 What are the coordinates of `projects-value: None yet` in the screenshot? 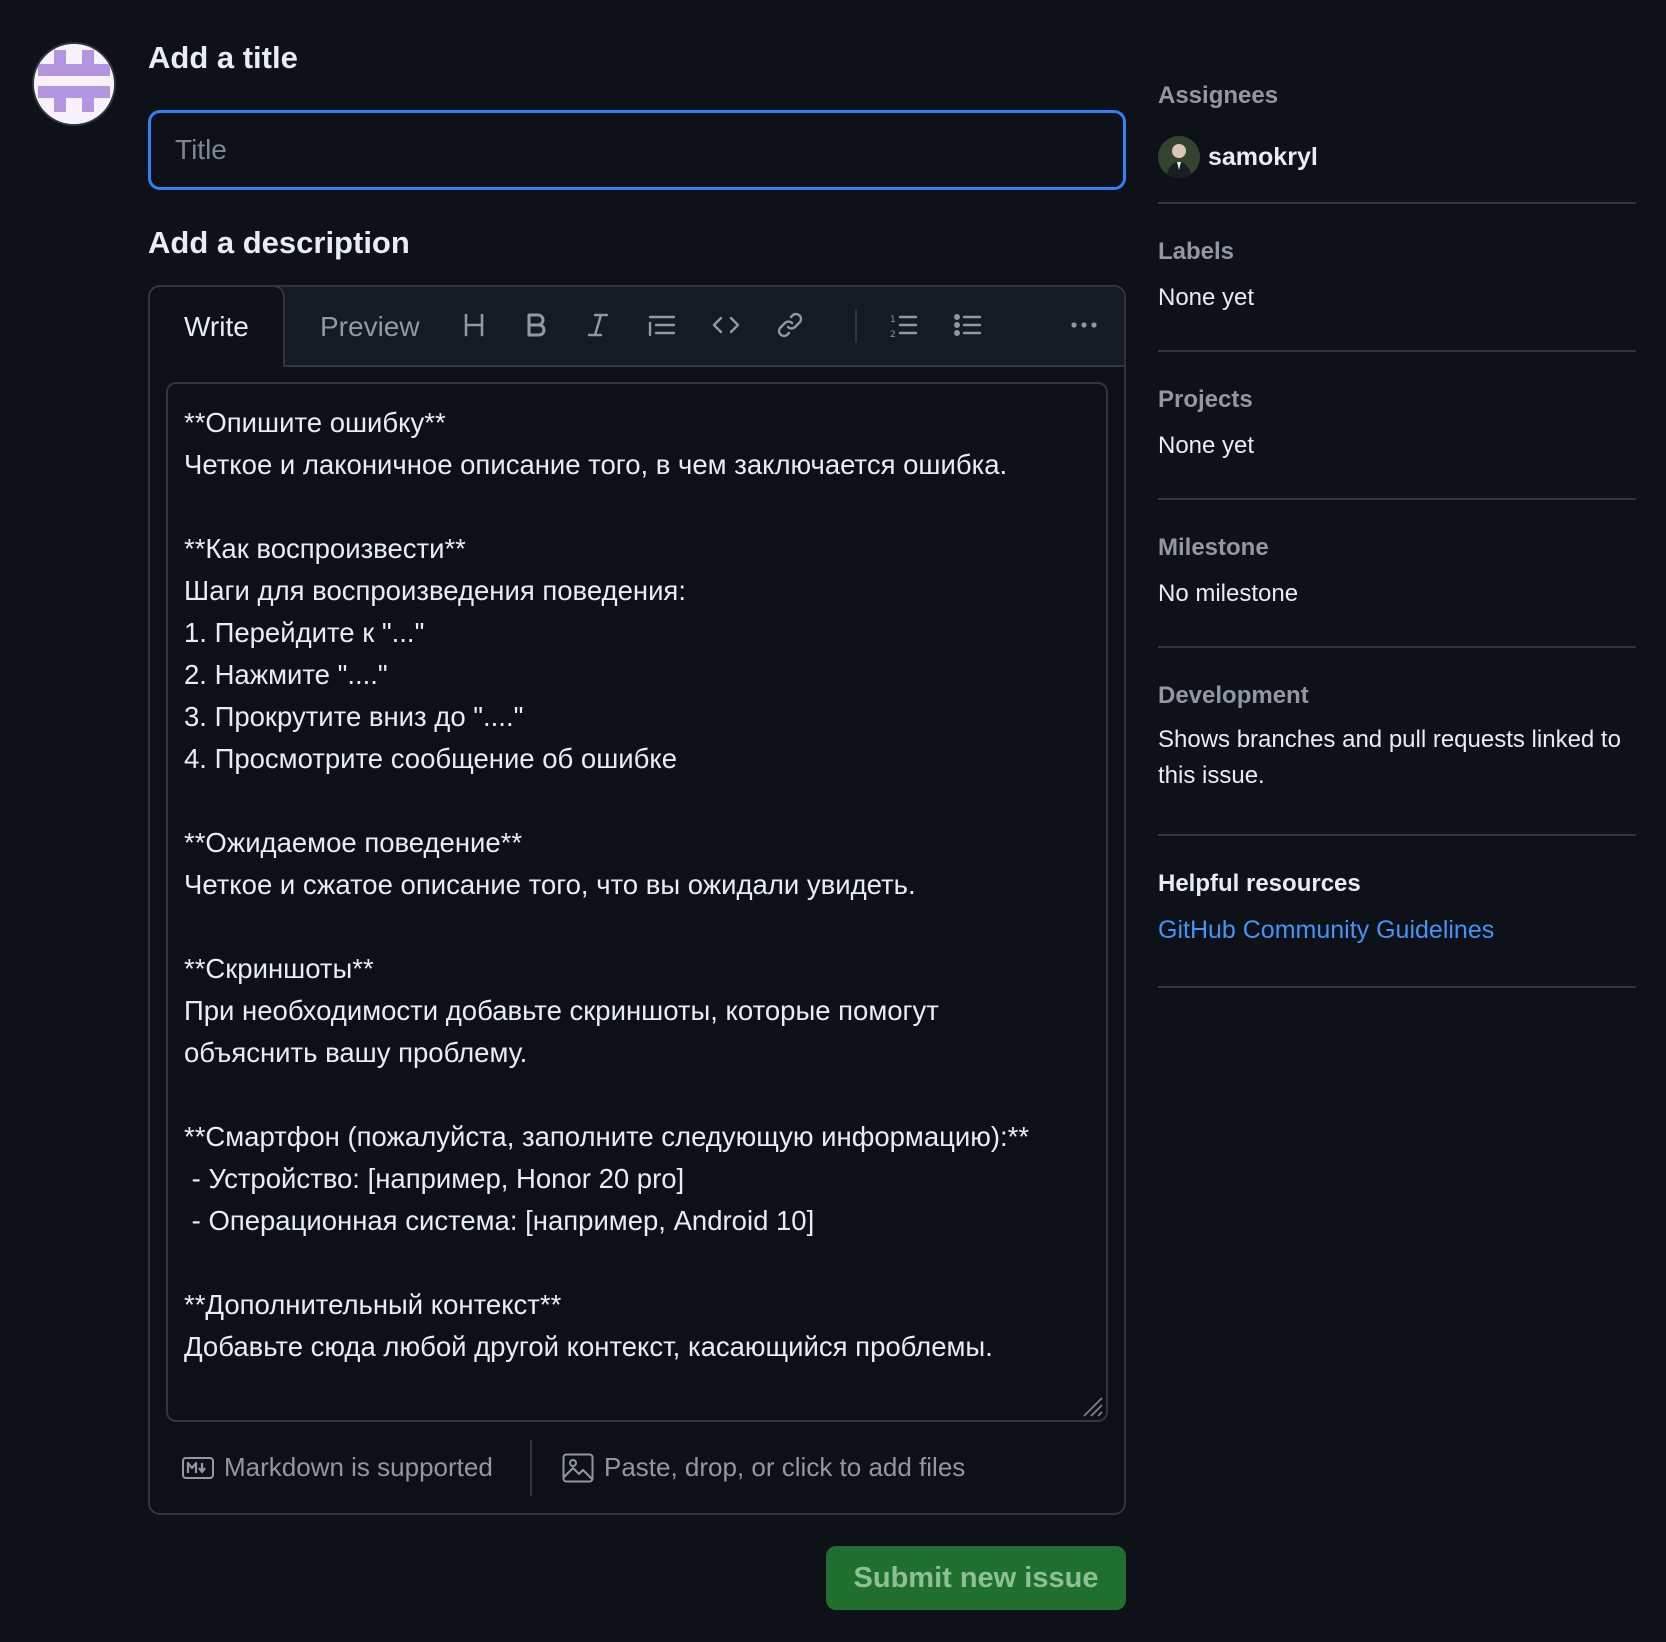 It's located at (1206, 445).